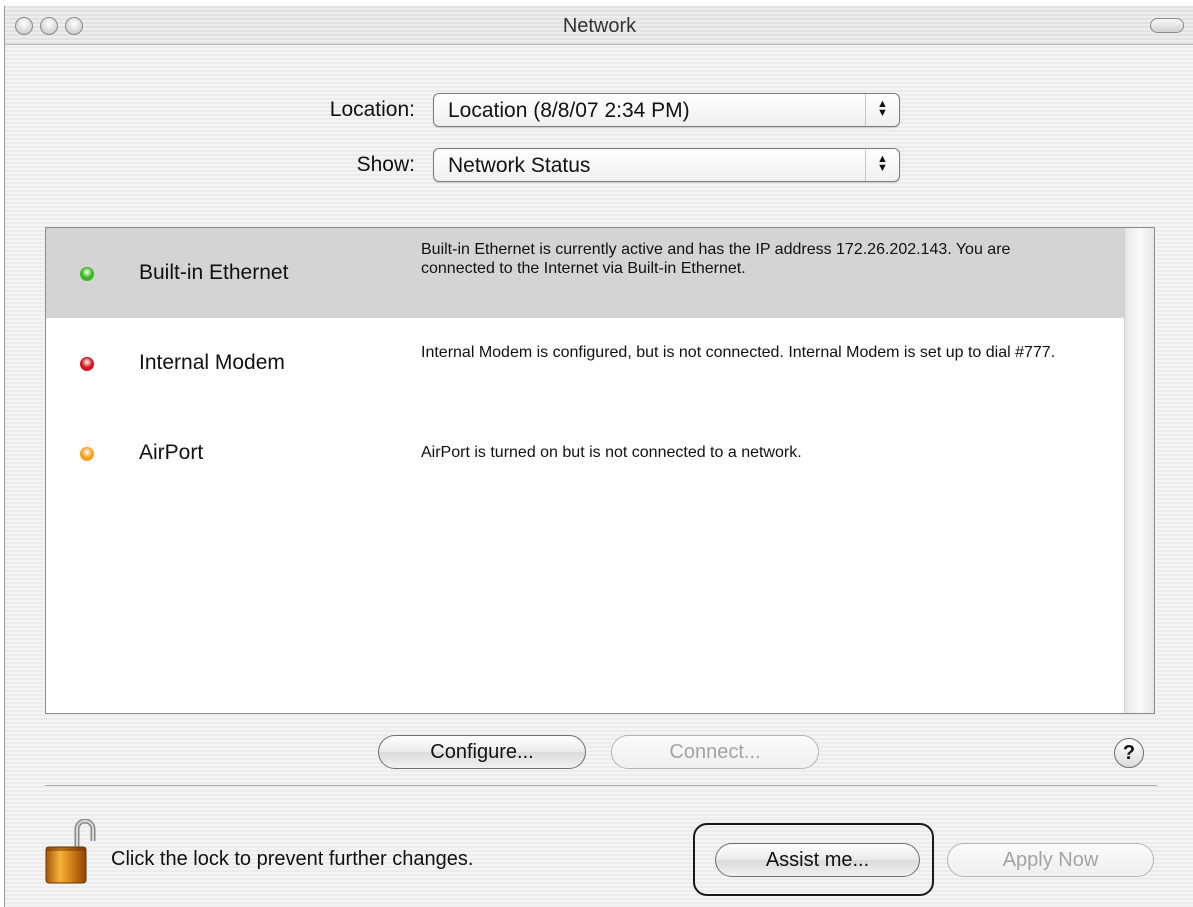 Image resolution: width=1193 pixels, height=907 pixels. What do you see at coordinates (1050, 860) in the screenshot?
I see `apply-now-button: Apply Now` at bounding box center [1050, 860].